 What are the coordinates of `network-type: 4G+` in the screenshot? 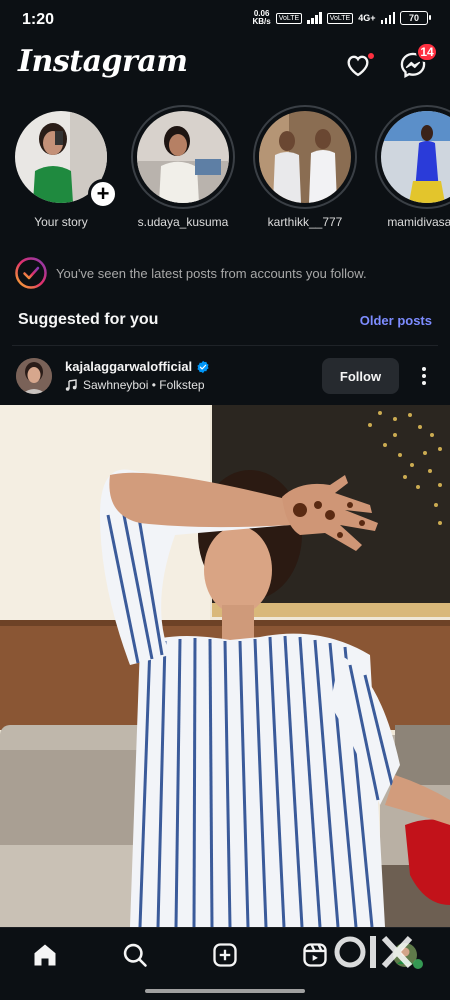 It's located at (367, 18).